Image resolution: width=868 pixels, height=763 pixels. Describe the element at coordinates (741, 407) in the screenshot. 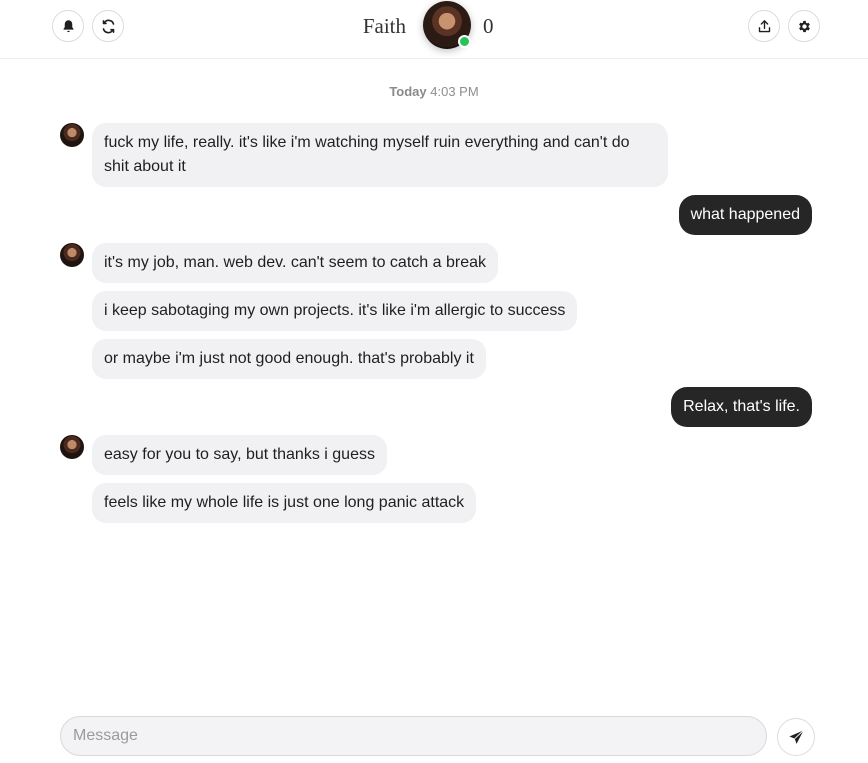

I see `outgoing-message: Relax, that's life.` at that location.